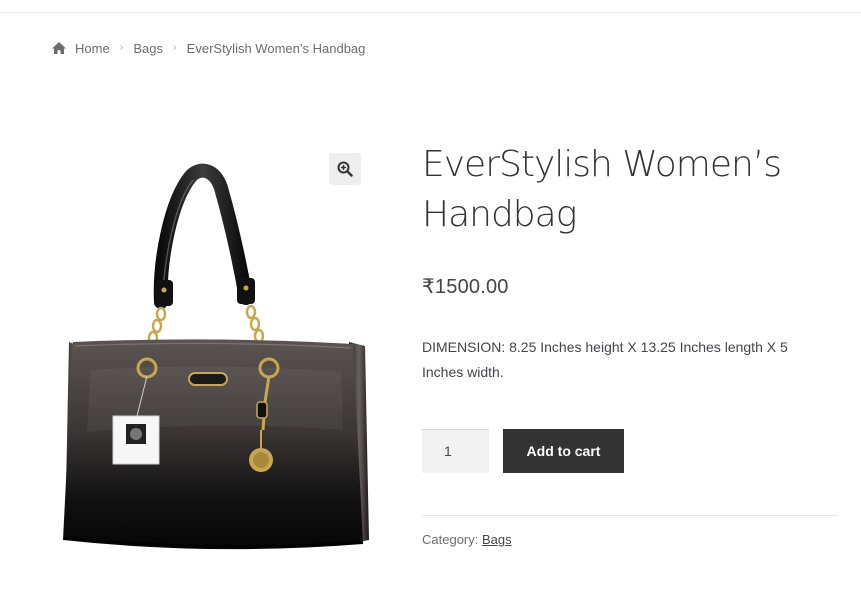 The width and height of the screenshot is (861, 610). Describe the element at coordinates (450, 539) in the screenshot. I see `category-label: Category:` at that location.